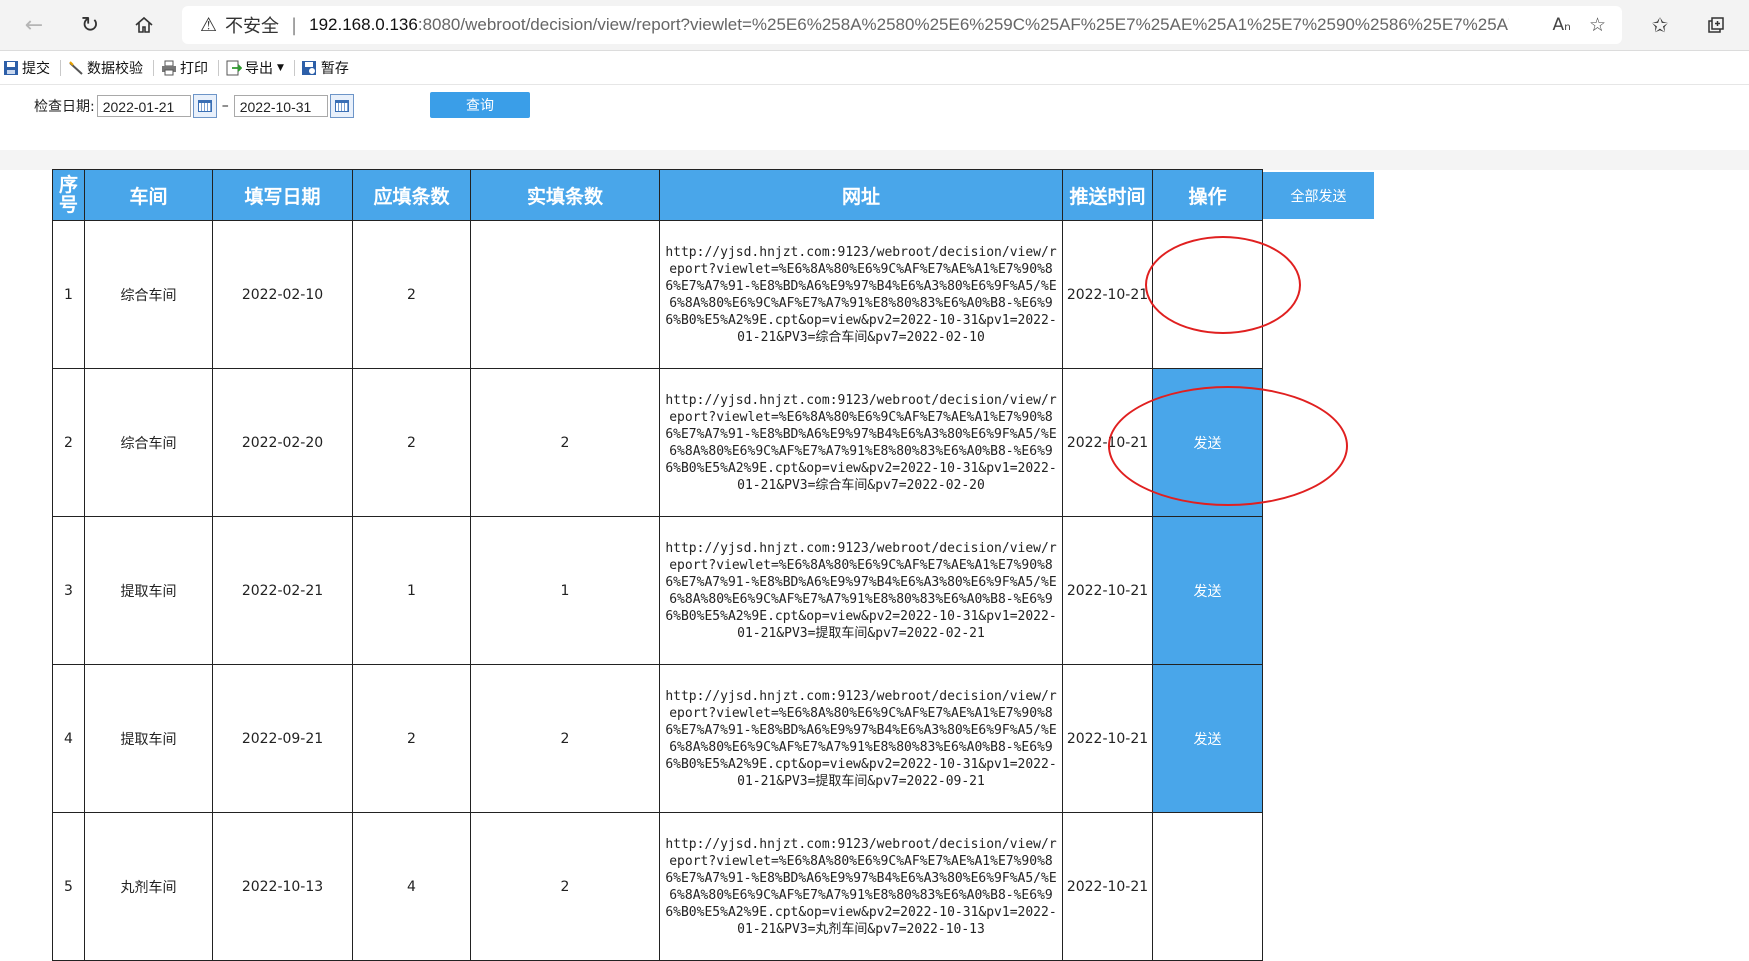 The image size is (1749, 961). Describe the element at coordinates (1597, 25) in the screenshot. I see `add-favorite-icon: ☆` at that location.